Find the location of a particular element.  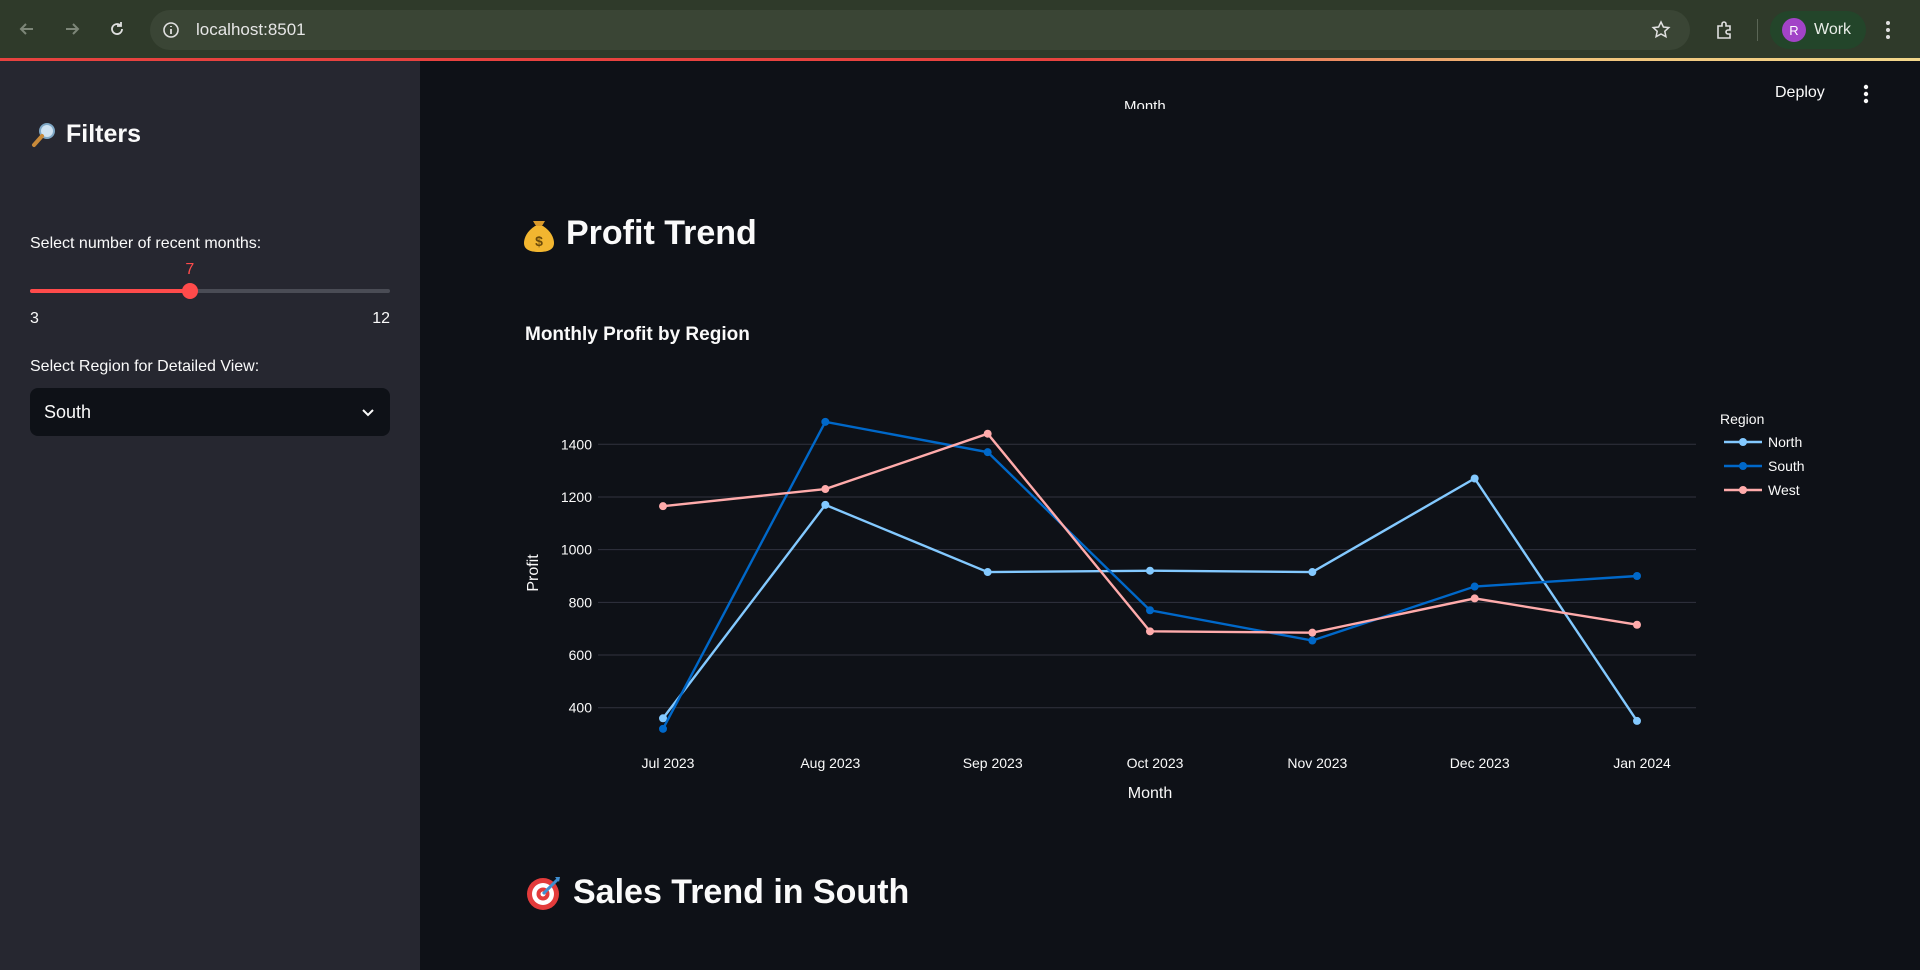

sales-section-title: Sales Trend in South is located at coordinates (717, 892).